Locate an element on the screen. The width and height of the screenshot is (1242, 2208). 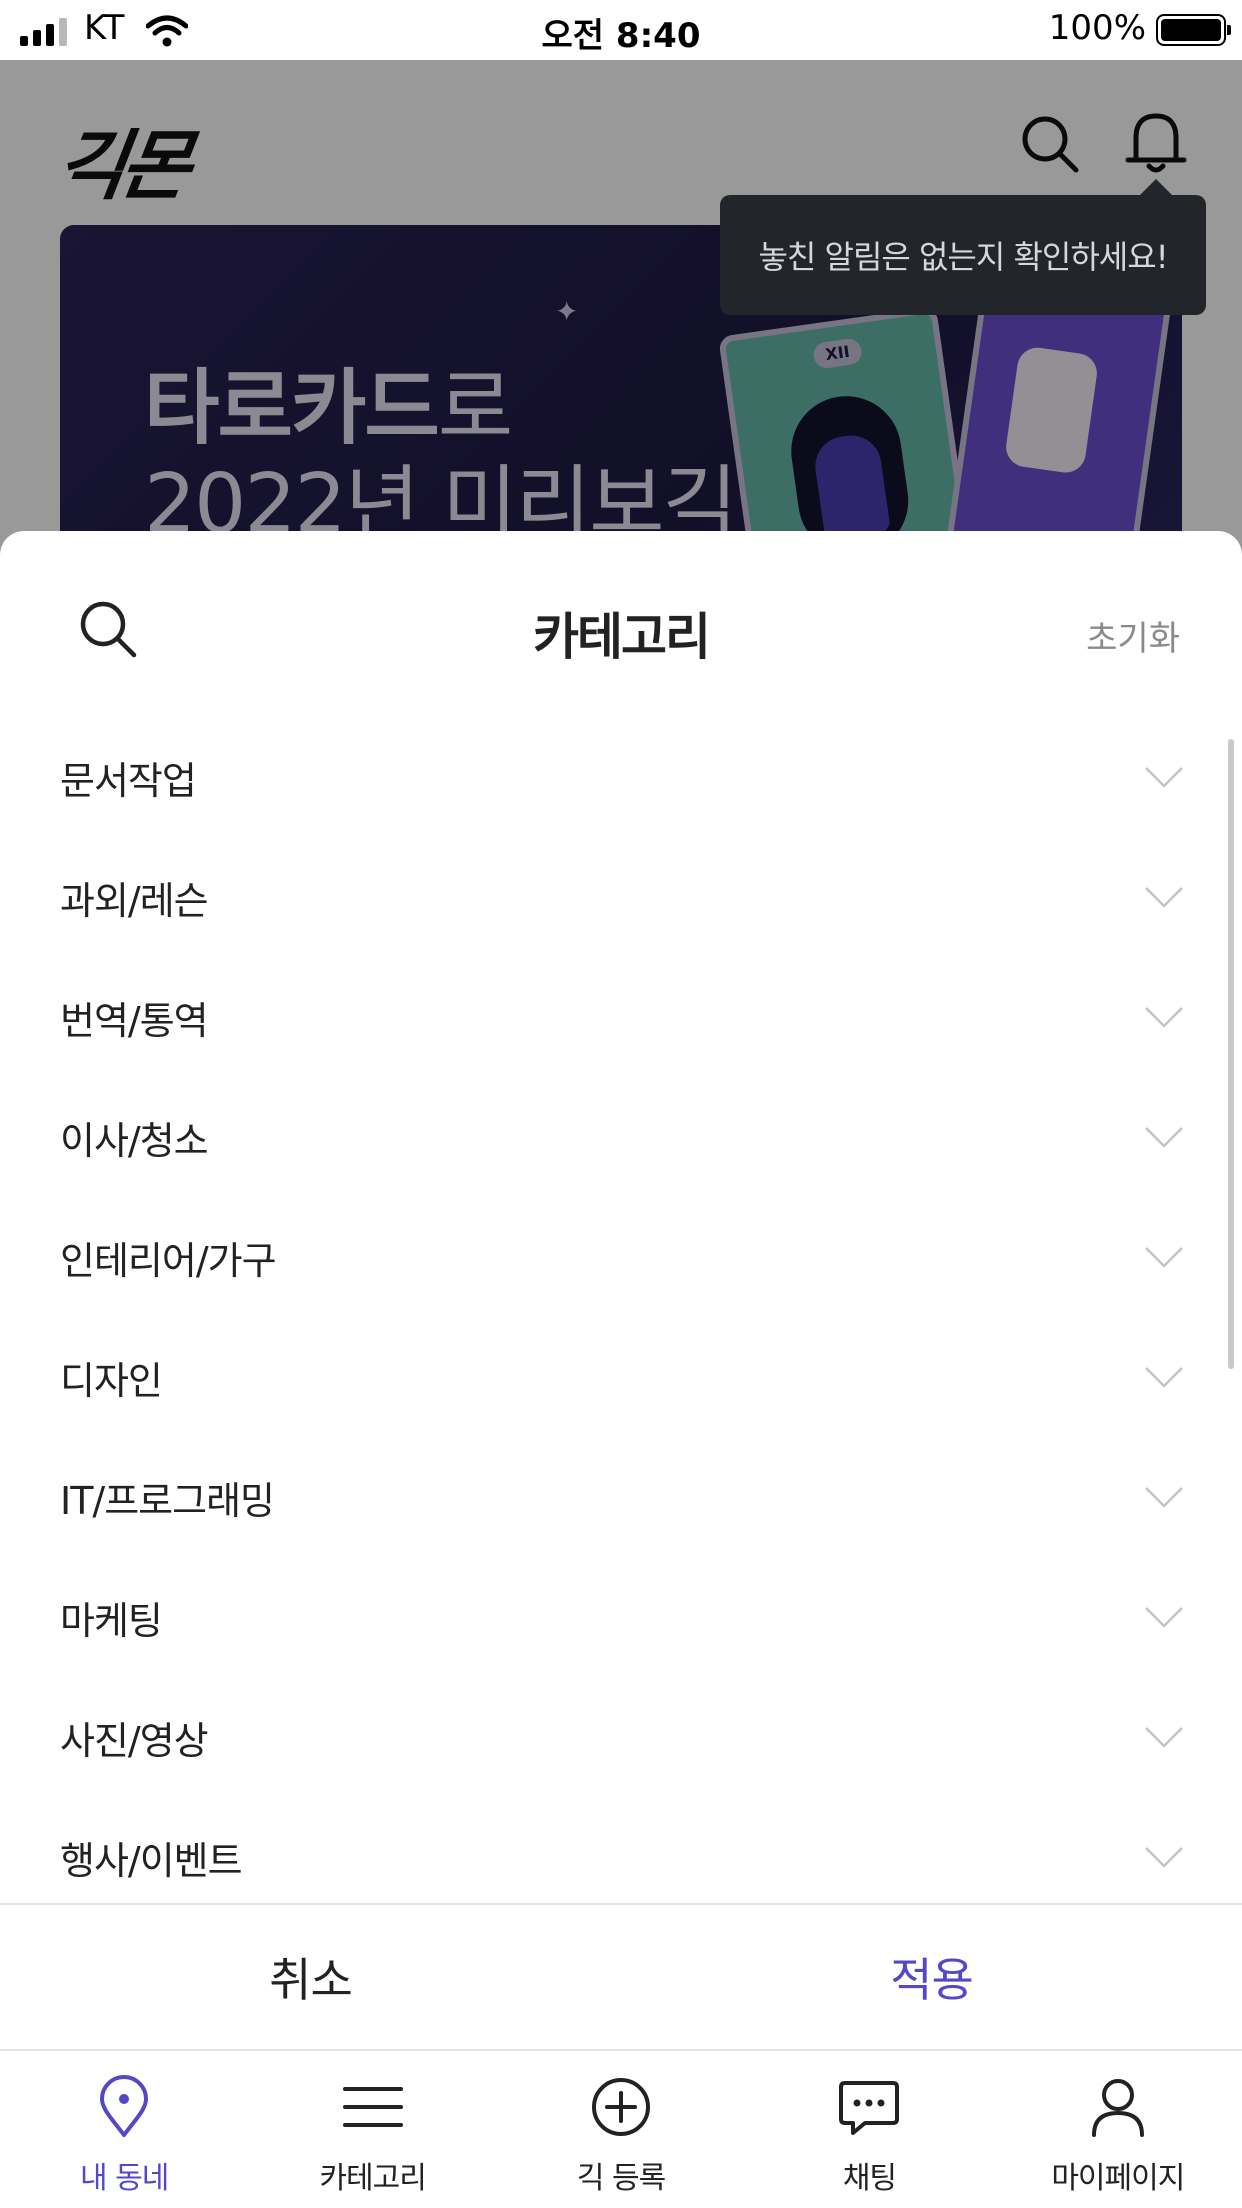
tab-register-gig: 긱 등록 is located at coordinates (621, 2129).